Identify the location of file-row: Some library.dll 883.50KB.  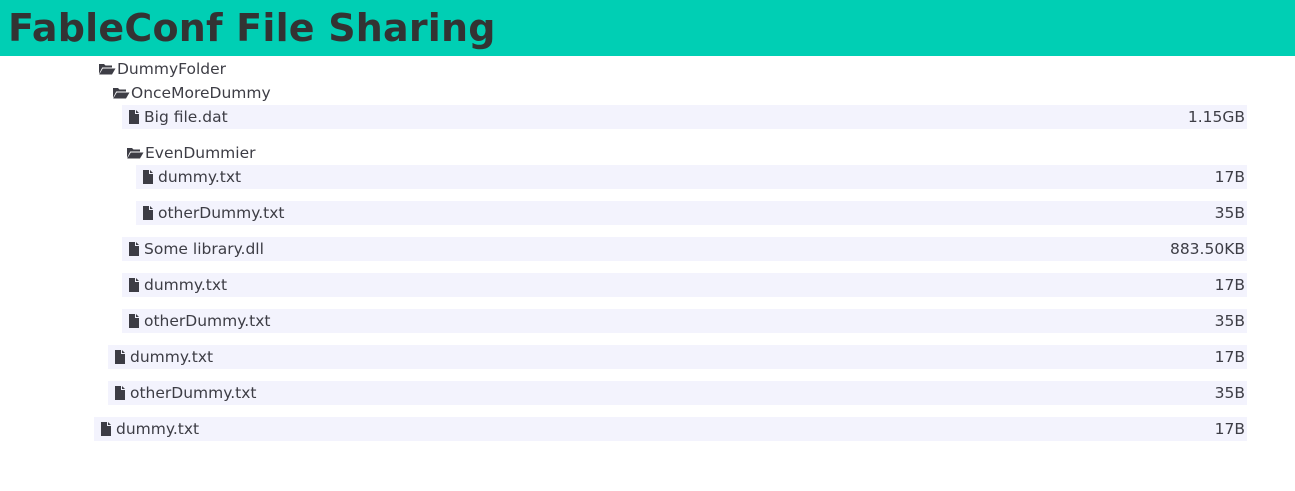
(684, 249).